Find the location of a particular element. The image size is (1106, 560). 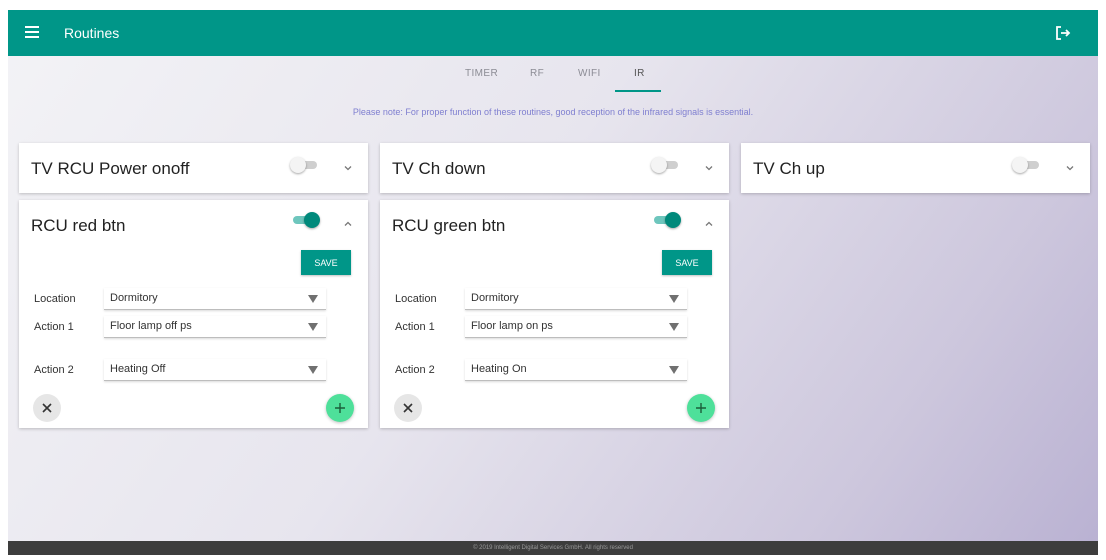

tab-ir: IR is located at coordinates (639, 73).